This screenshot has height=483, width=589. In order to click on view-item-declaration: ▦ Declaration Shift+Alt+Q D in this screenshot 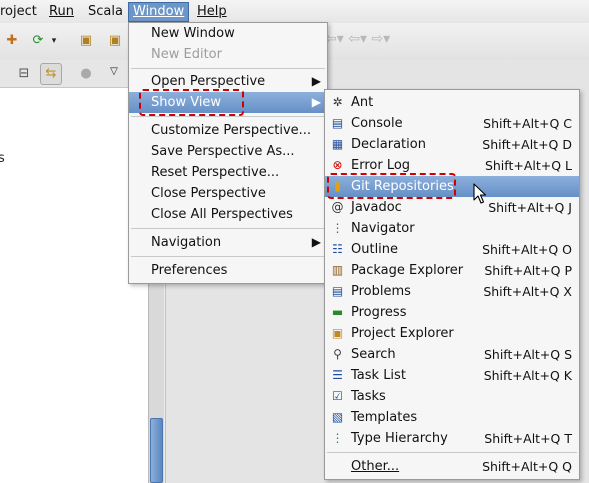, I will do `click(452, 144)`.